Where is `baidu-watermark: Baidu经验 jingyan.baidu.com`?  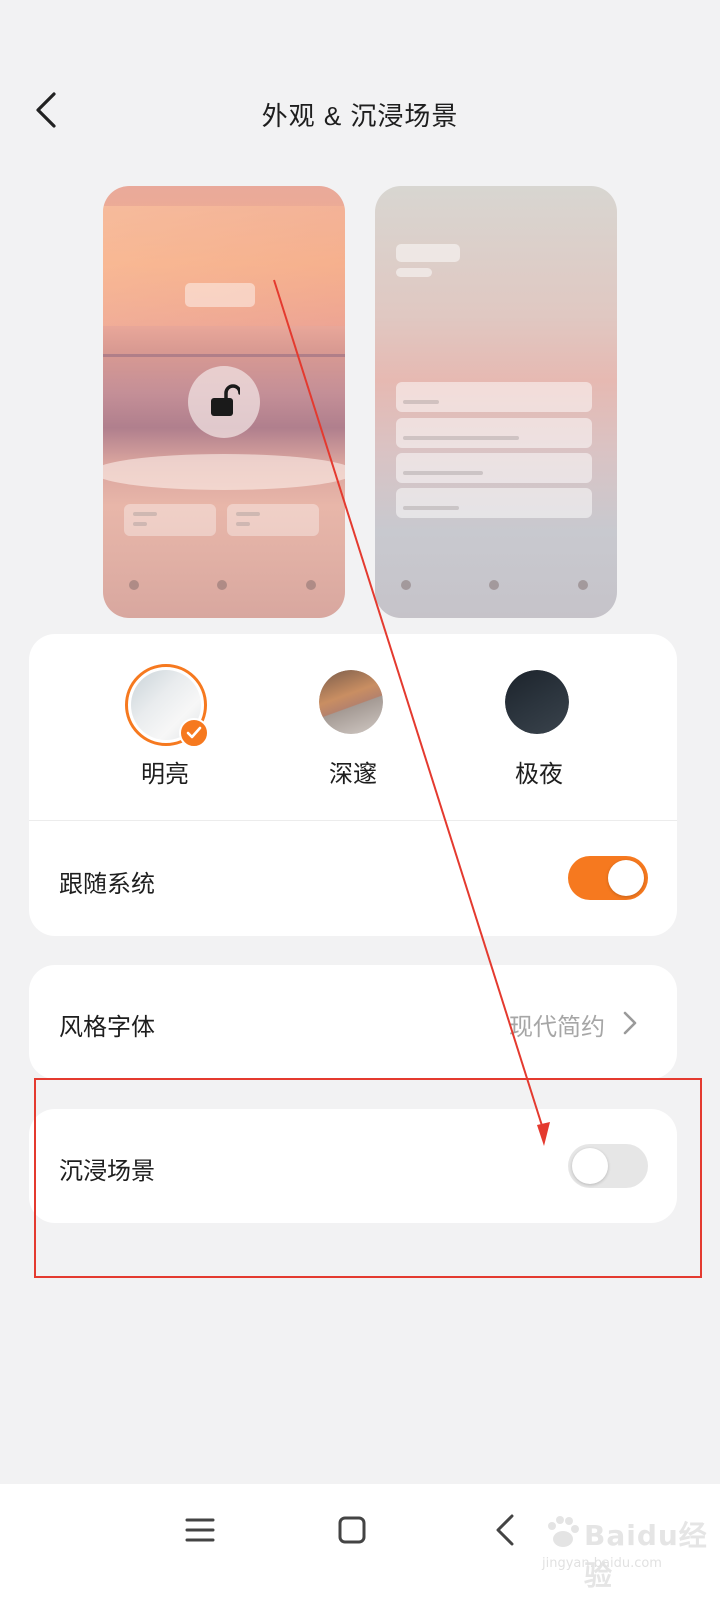 baidu-watermark: Baidu经验 jingyan.baidu.com is located at coordinates (625, 1541).